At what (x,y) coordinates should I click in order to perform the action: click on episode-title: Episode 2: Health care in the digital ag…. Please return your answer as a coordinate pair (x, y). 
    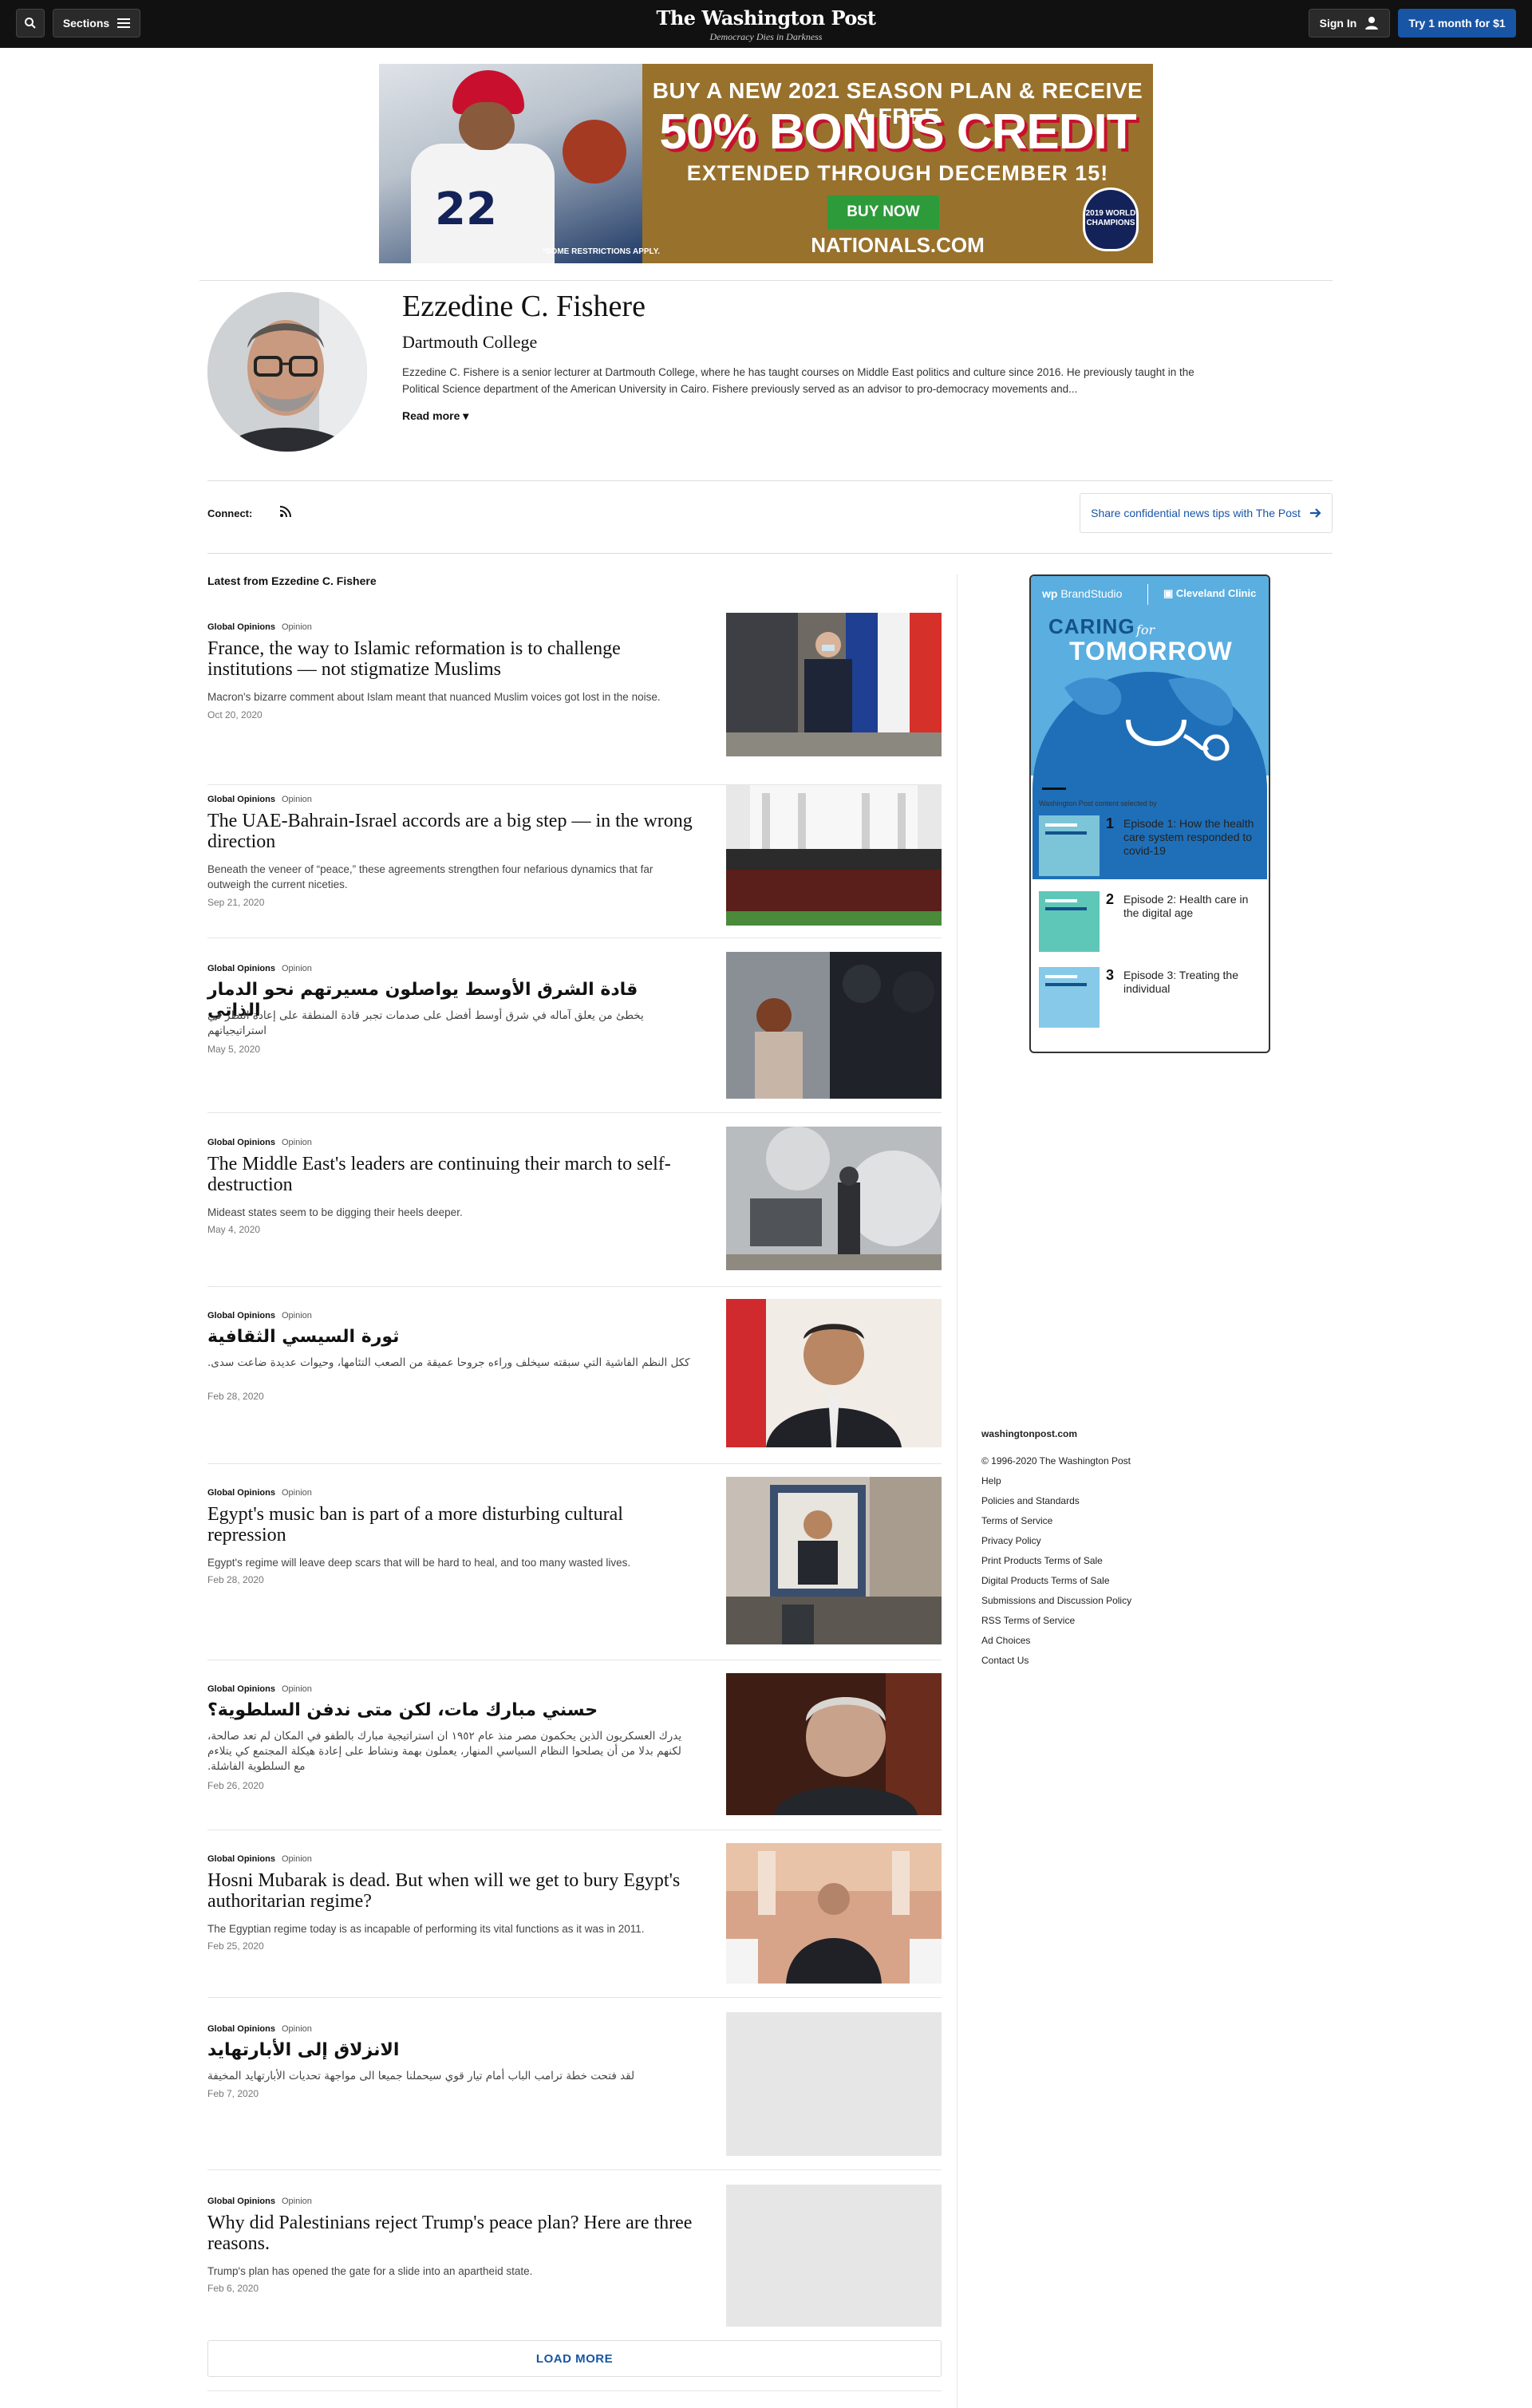
    Looking at the image, I should click on (1191, 906).